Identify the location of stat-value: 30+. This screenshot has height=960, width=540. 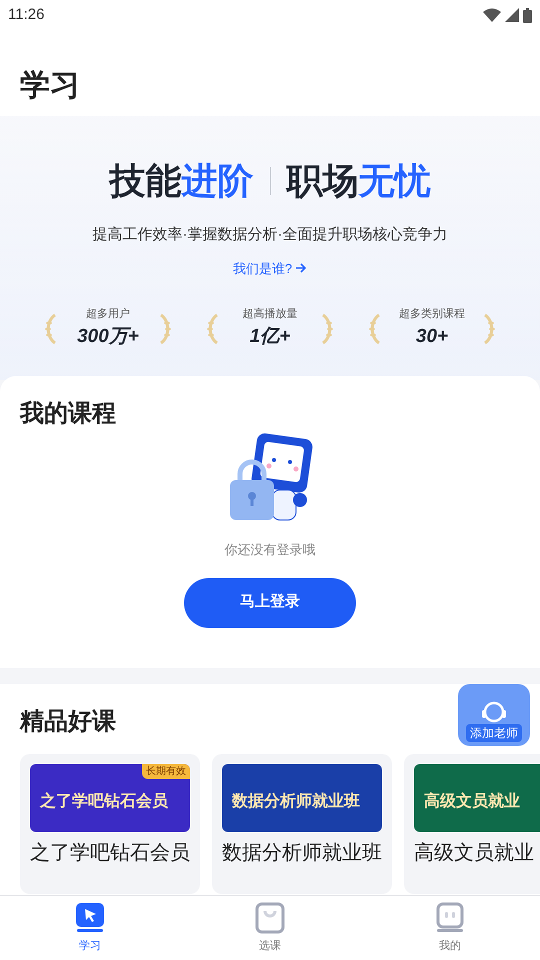
(432, 336).